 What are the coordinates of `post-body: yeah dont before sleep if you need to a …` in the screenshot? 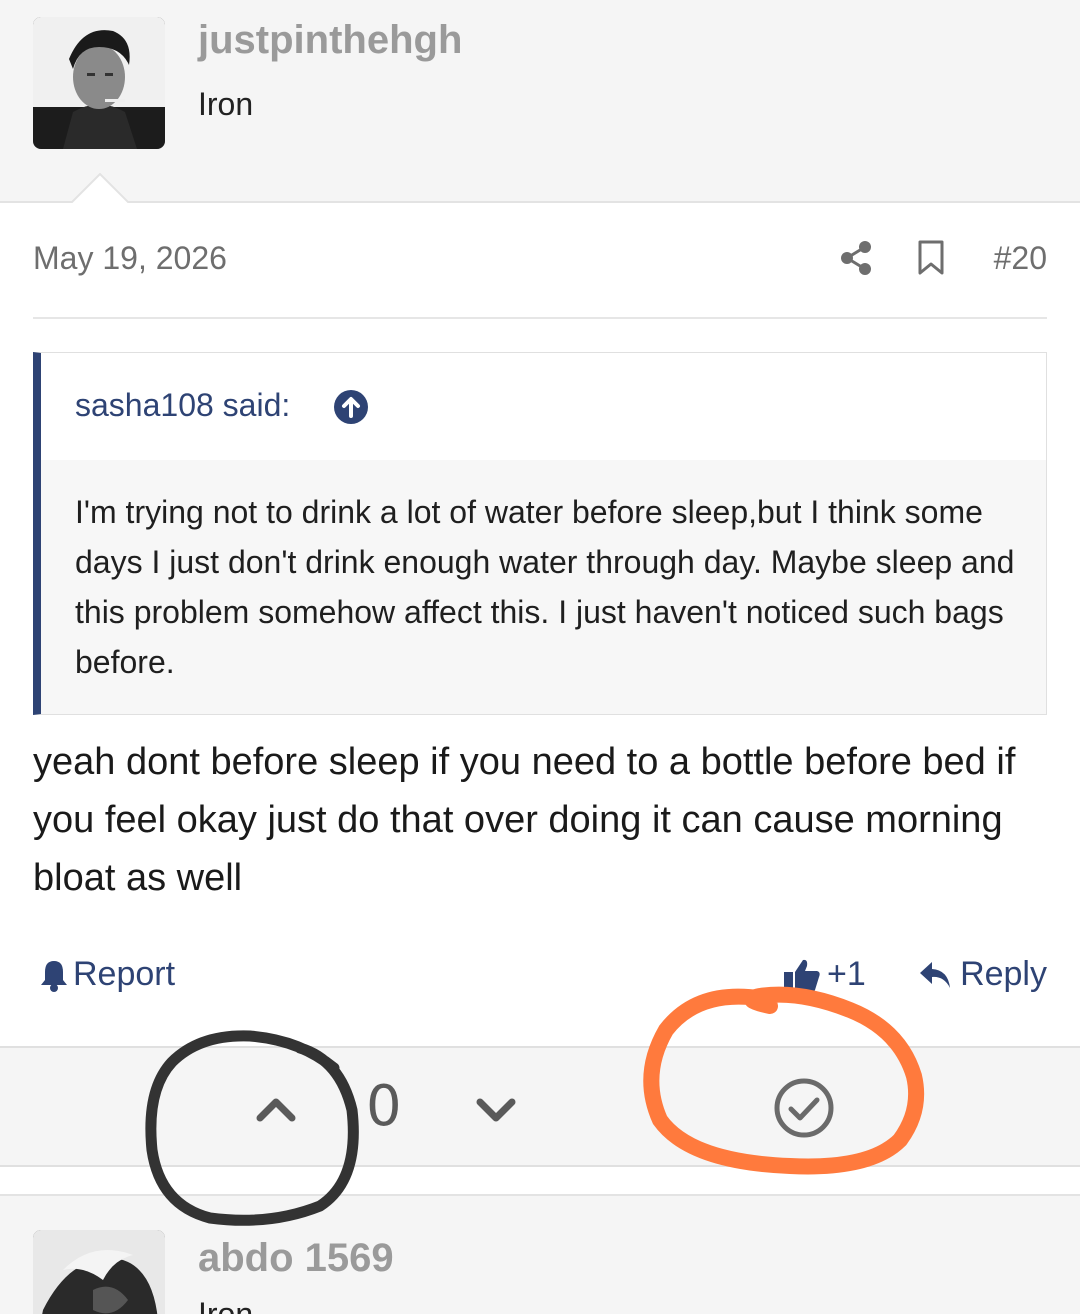 It's located at (524, 820).